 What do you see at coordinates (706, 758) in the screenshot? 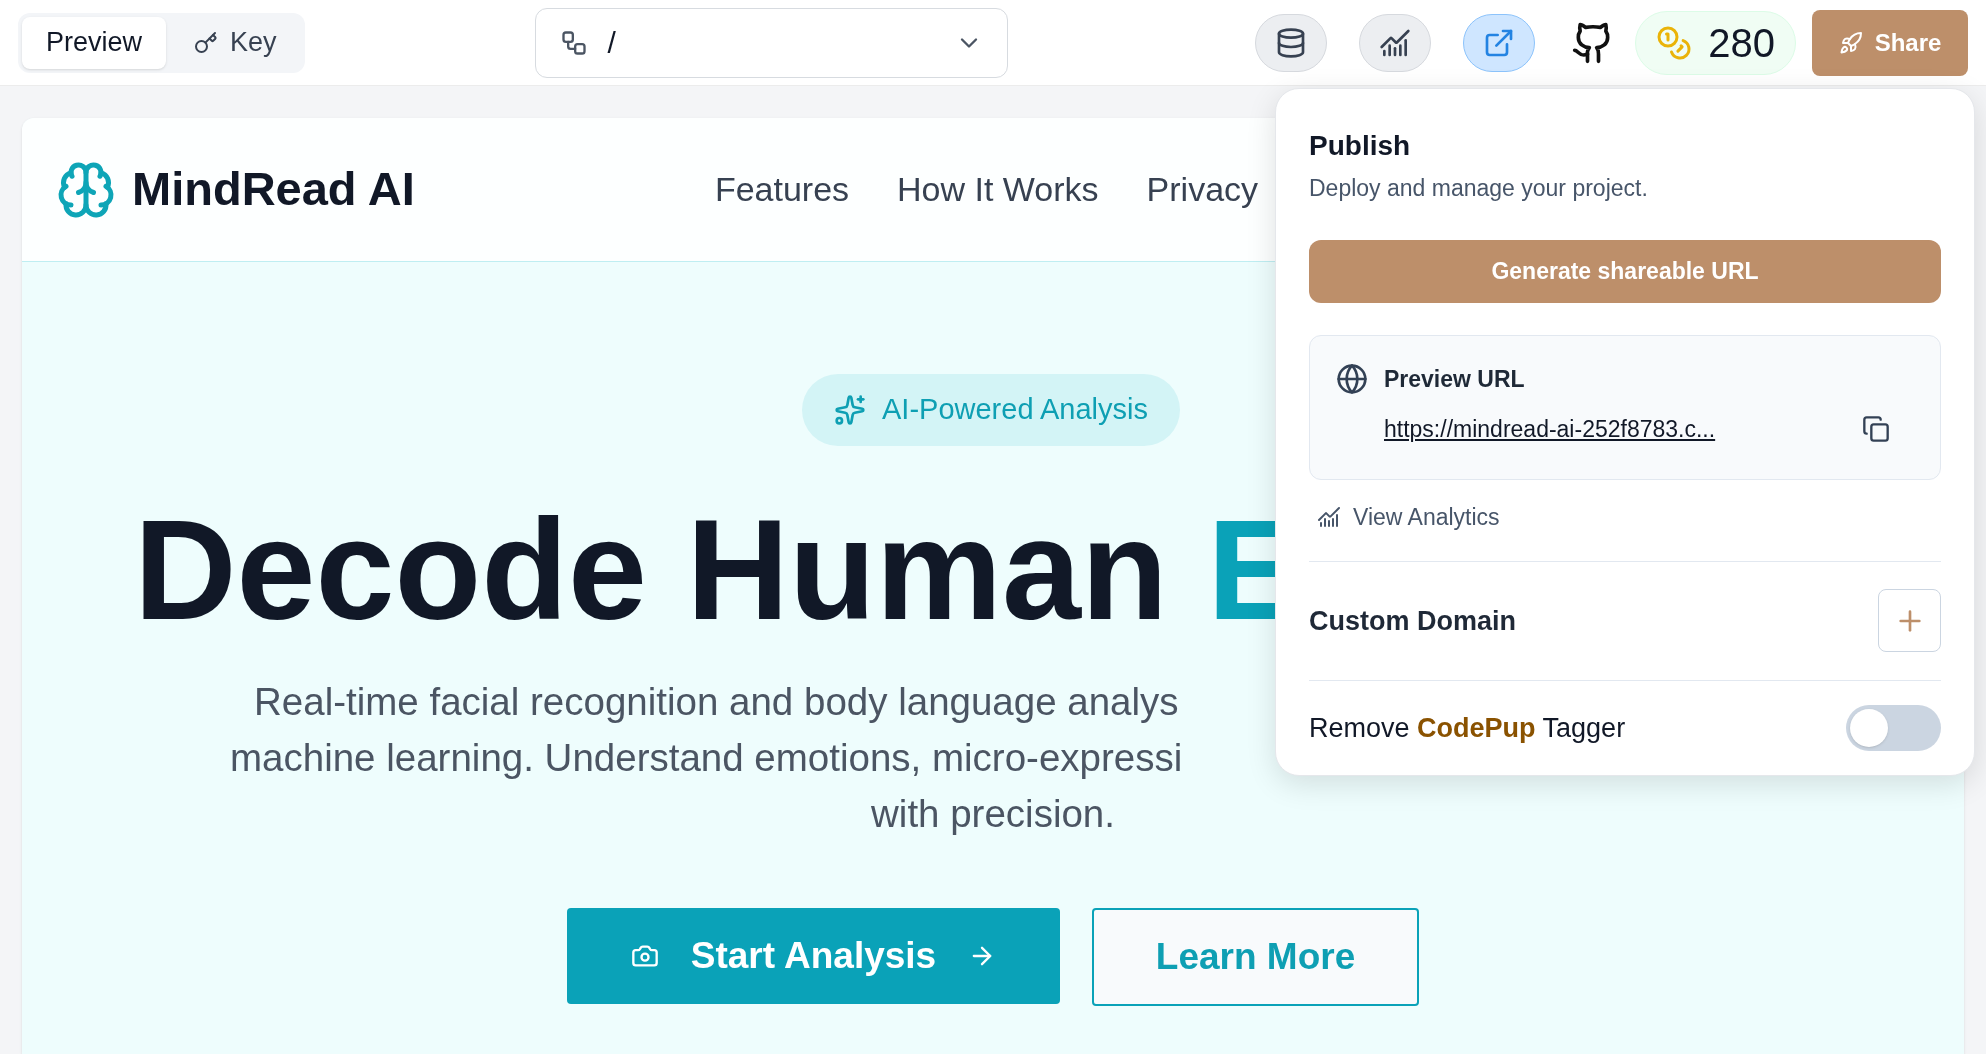
I see `description-line: machine learning. Understand emotions, micro-expressi` at bounding box center [706, 758].